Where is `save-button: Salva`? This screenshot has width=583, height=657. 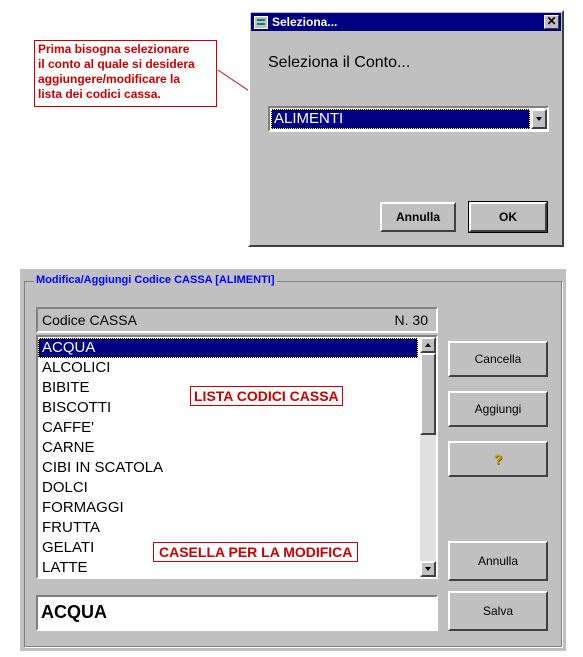
save-button: Salva is located at coordinates (498, 611).